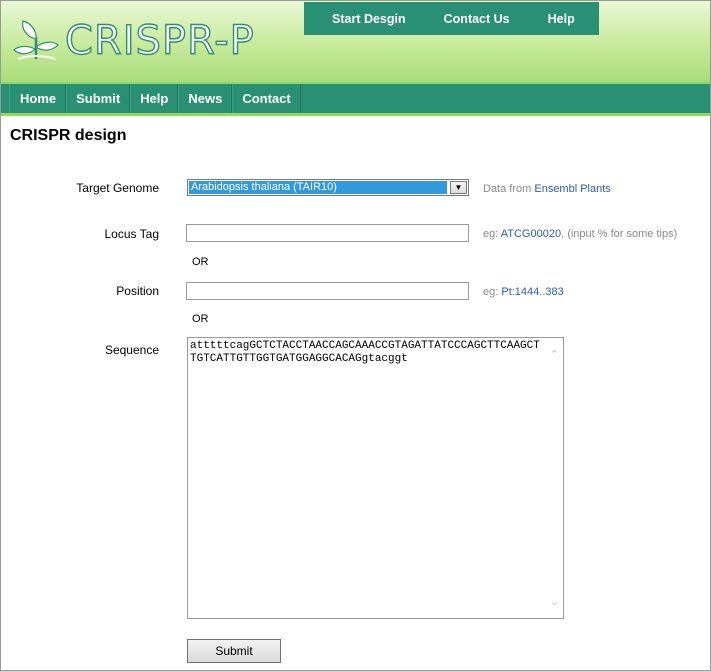  Describe the element at coordinates (117, 188) in the screenshot. I see `target-genome-label: Target Genome` at that location.